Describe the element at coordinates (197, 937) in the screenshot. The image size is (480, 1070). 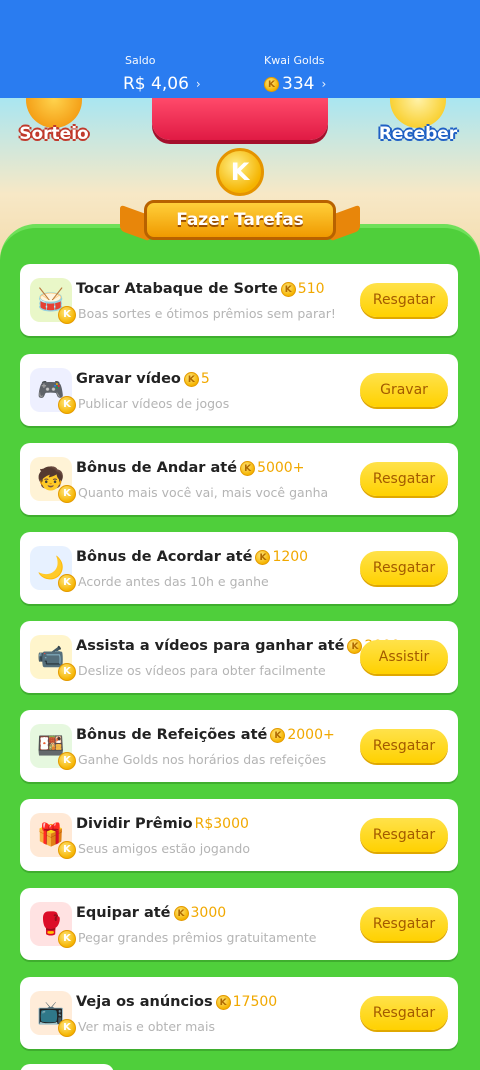
I see `task-subtitle: Pegar grandes prêmios gratuitamente` at that location.